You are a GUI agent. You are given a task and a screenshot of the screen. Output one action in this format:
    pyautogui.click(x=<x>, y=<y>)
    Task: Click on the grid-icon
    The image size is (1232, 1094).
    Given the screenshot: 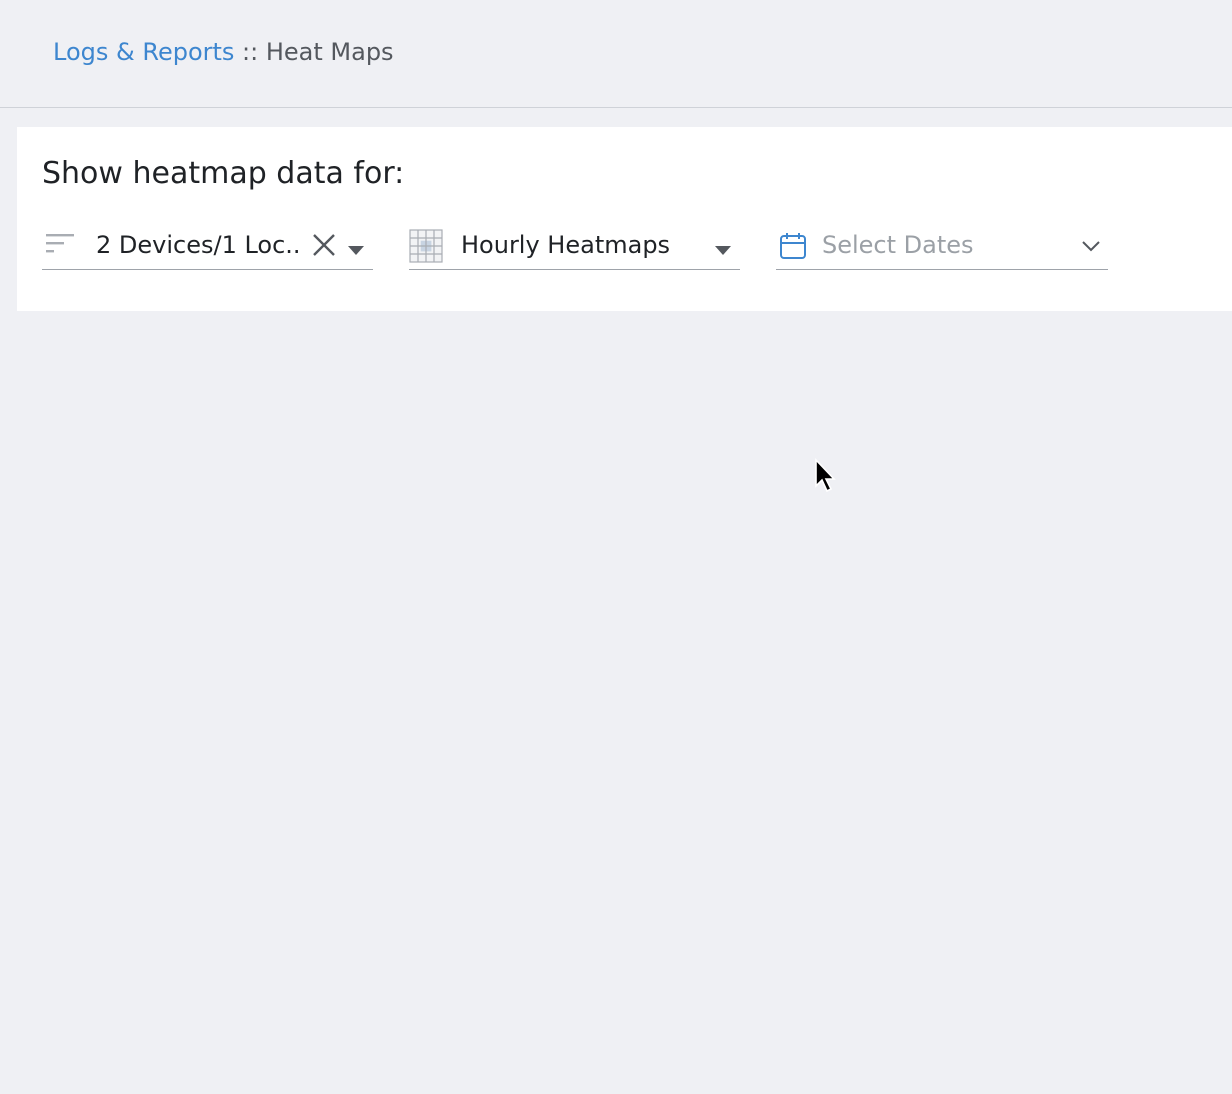 What is the action you would take?
    pyautogui.click(x=427, y=249)
    